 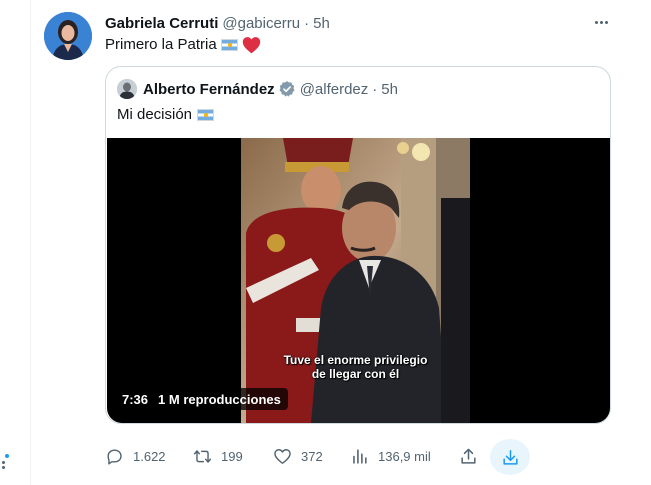 What do you see at coordinates (287, 89) in the screenshot?
I see `verified-badge-icon` at bounding box center [287, 89].